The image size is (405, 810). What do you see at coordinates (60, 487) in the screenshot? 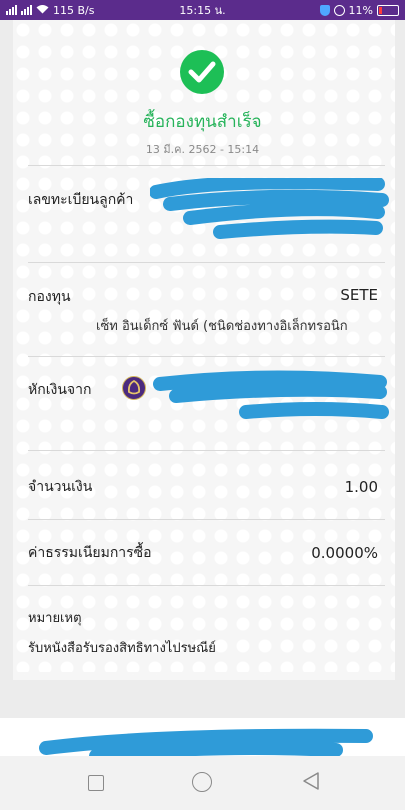
I see `amount-label: จำนวนเงิน` at bounding box center [60, 487].